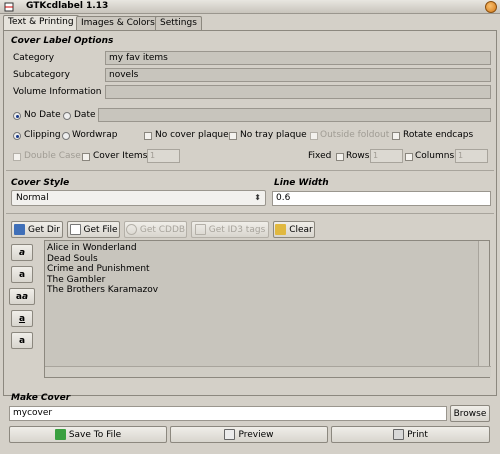  What do you see at coordinates (256, 434) in the screenshot?
I see `preview-label: Preview` at bounding box center [256, 434].